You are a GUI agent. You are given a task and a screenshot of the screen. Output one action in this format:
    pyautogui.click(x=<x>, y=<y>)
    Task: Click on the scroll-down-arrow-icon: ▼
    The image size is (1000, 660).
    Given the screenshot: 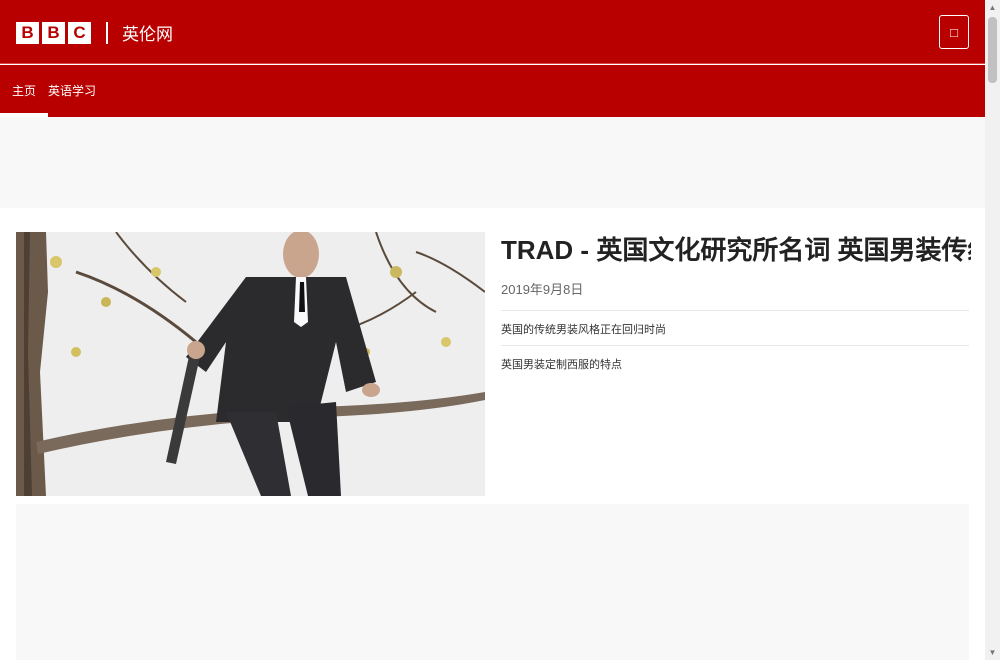 What is the action you would take?
    pyautogui.click(x=992, y=652)
    